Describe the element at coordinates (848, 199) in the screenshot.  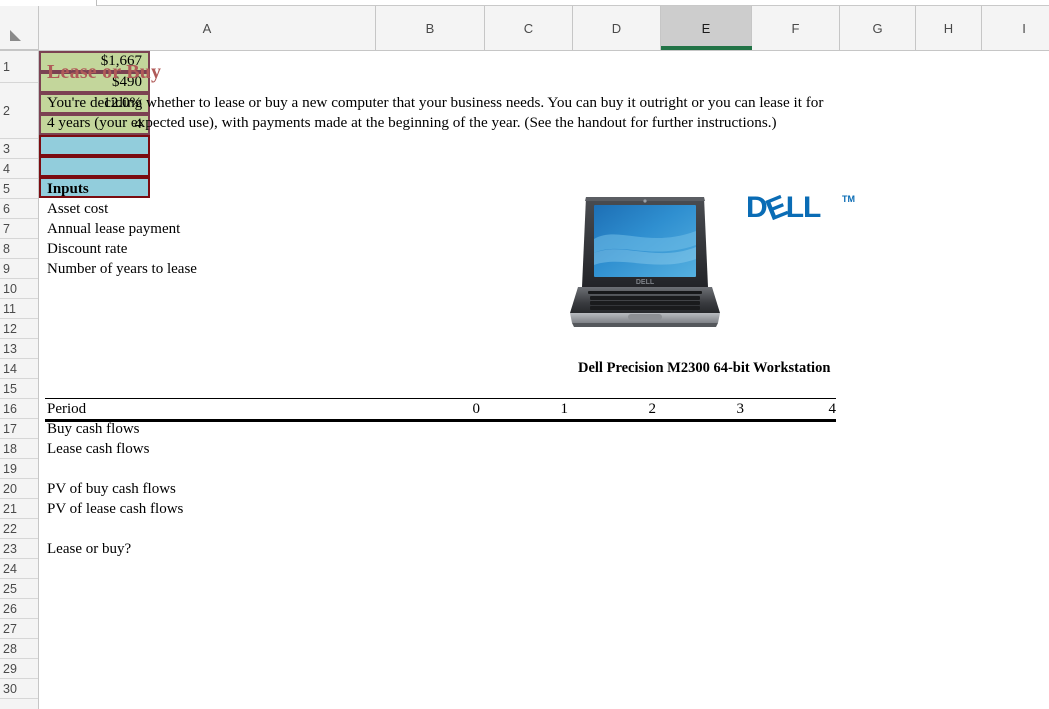
I see `dell-trademark-mark: TM` at that location.